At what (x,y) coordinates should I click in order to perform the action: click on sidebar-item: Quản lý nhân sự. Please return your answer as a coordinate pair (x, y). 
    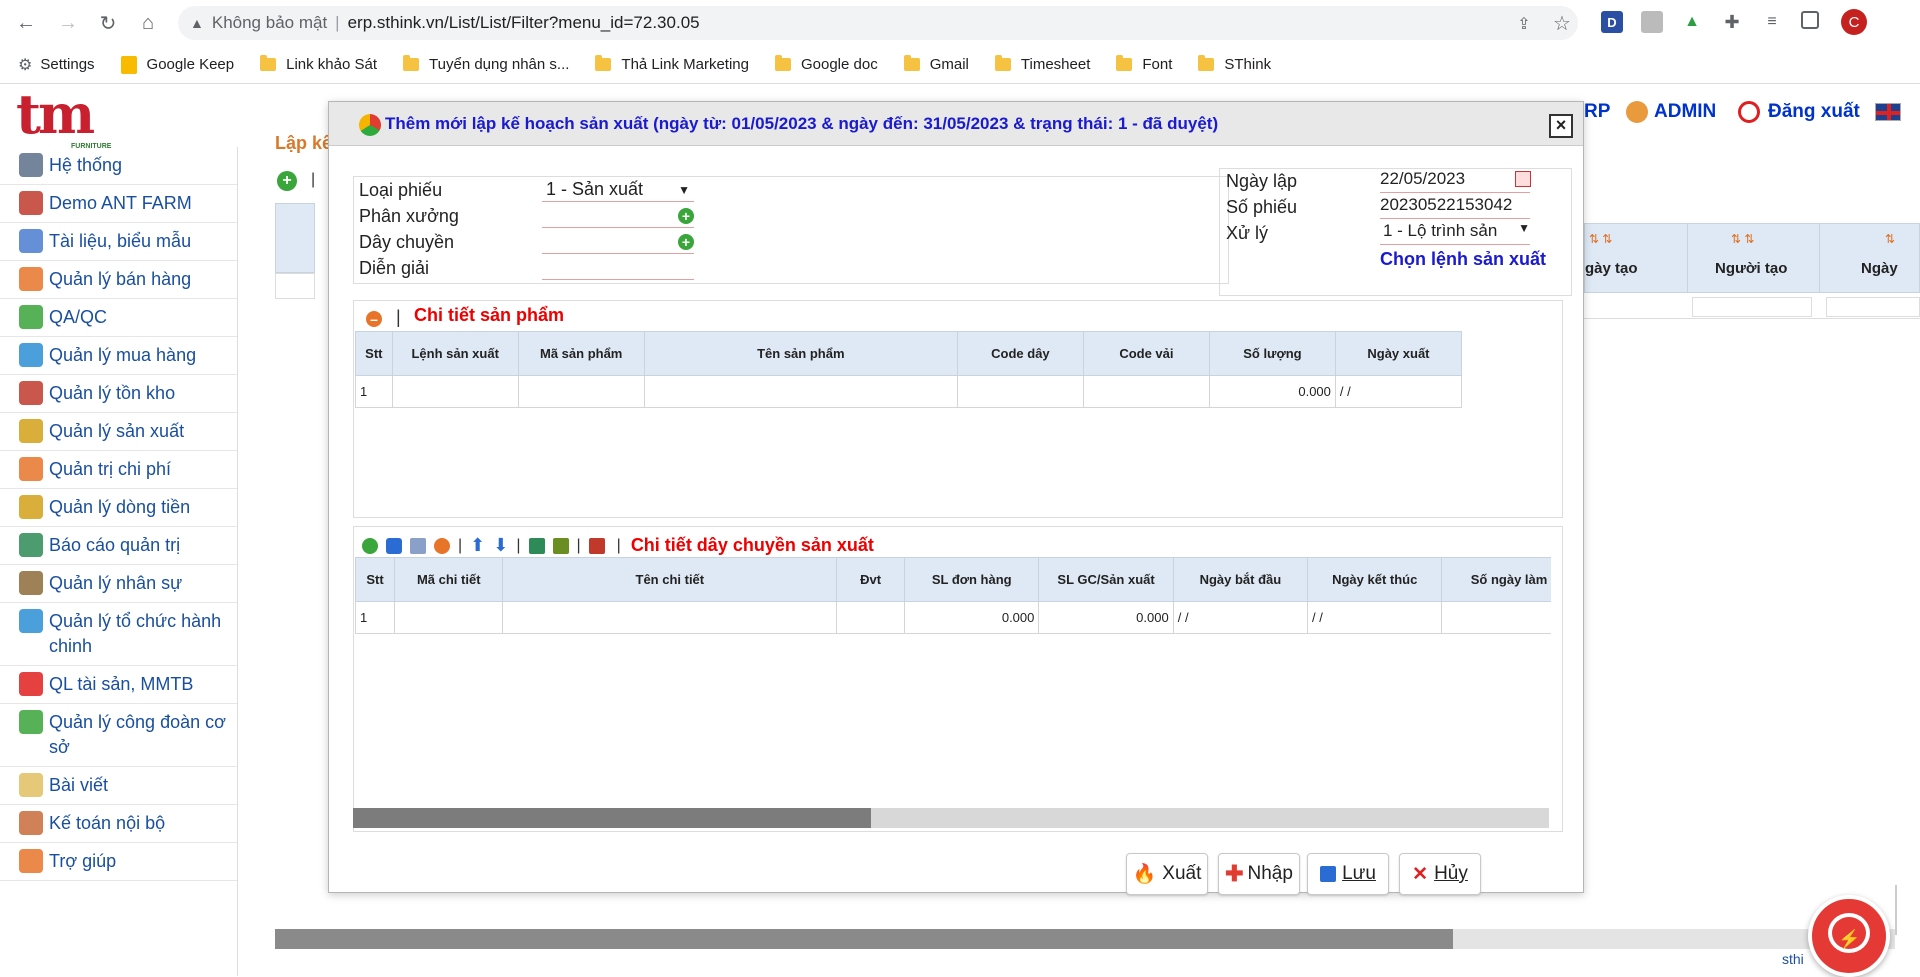
    Looking at the image, I should click on (118, 584).